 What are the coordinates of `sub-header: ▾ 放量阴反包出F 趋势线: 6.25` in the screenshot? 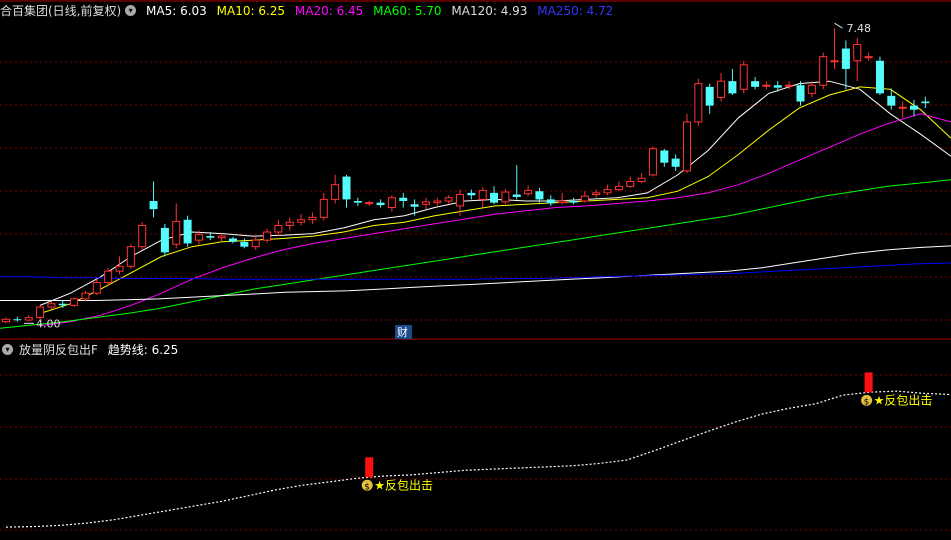 It's located at (92, 350).